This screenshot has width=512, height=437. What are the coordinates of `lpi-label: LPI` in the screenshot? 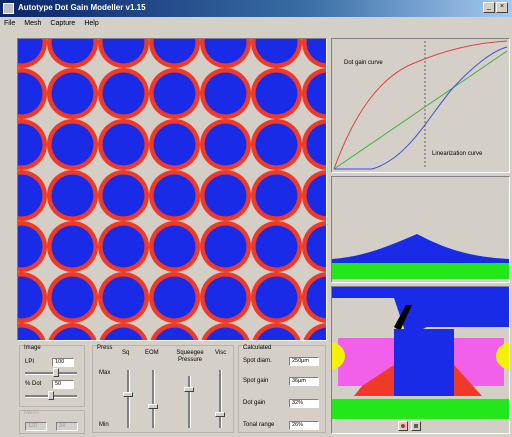 It's located at (30, 362).